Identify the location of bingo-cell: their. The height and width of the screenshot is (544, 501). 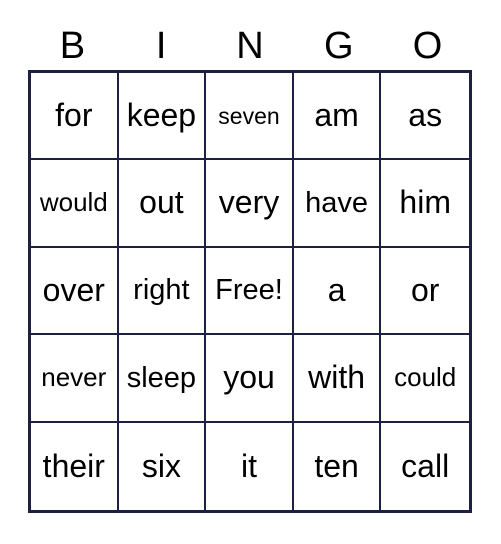
(75, 466).